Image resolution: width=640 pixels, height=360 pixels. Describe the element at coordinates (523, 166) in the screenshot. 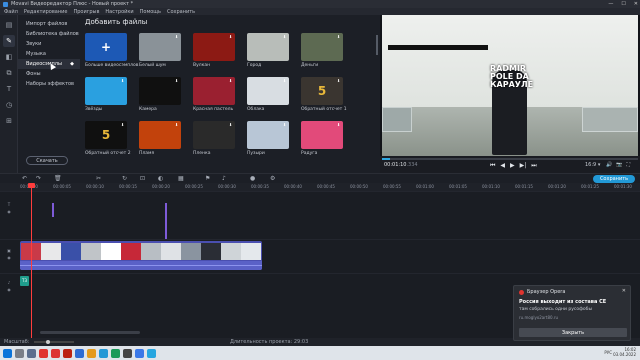

I see `step-forward-icon: ▶|` at that location.